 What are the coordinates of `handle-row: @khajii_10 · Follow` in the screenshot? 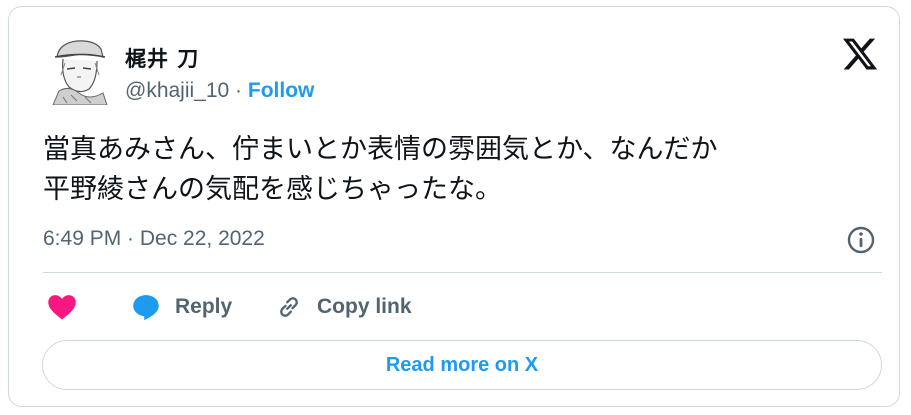 It's located at (219, 91).